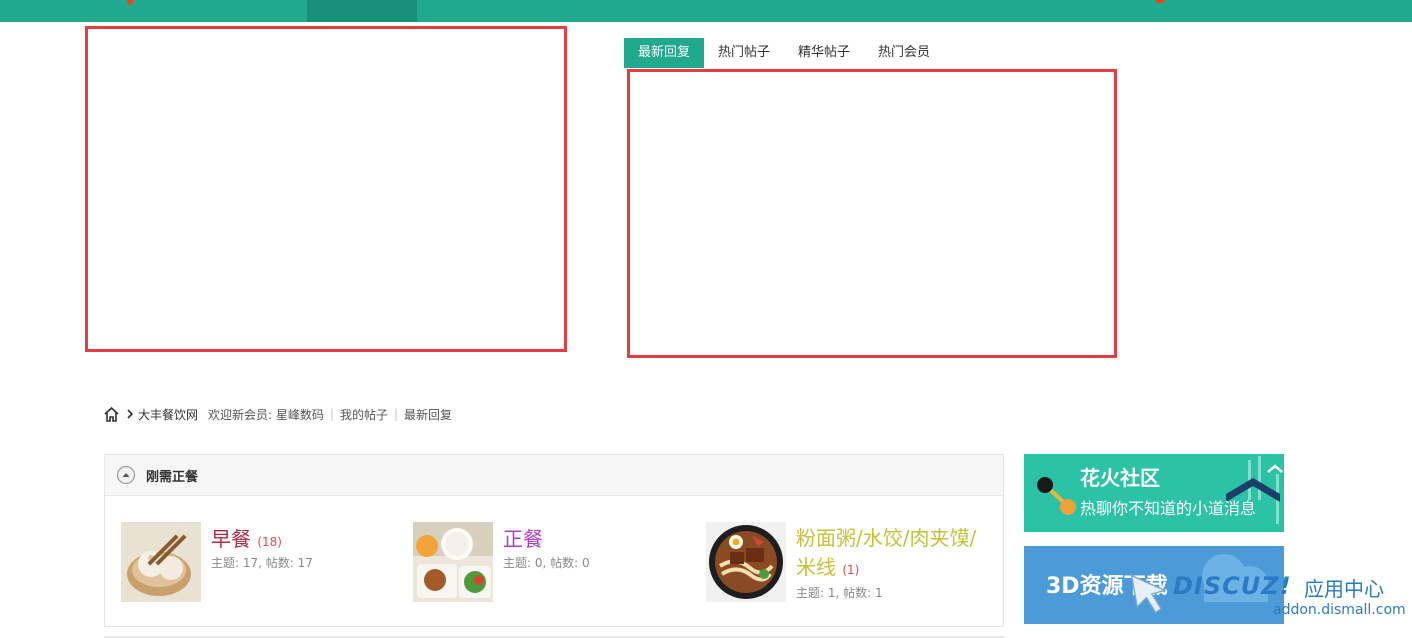  What do you see at coordinates (130, 414) in the screenshot?
I see `chevron-right-icon` at bounding box center [130, 414].